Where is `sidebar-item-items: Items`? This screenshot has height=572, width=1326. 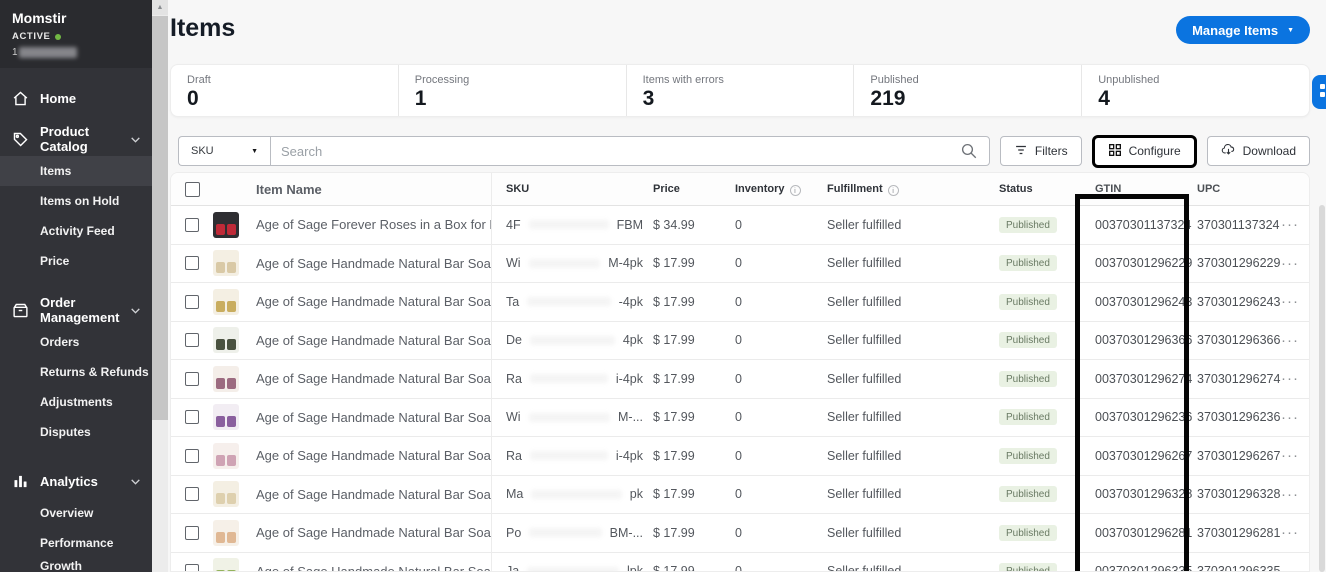 sidebar-item-items: Items is located at coordinates (76, 171).